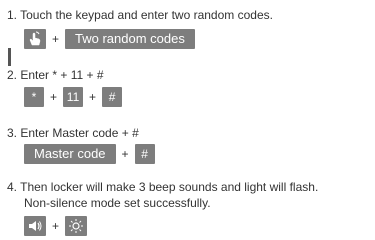  I want to click on step-2-row: * + 11 + #, so click(73, 97).